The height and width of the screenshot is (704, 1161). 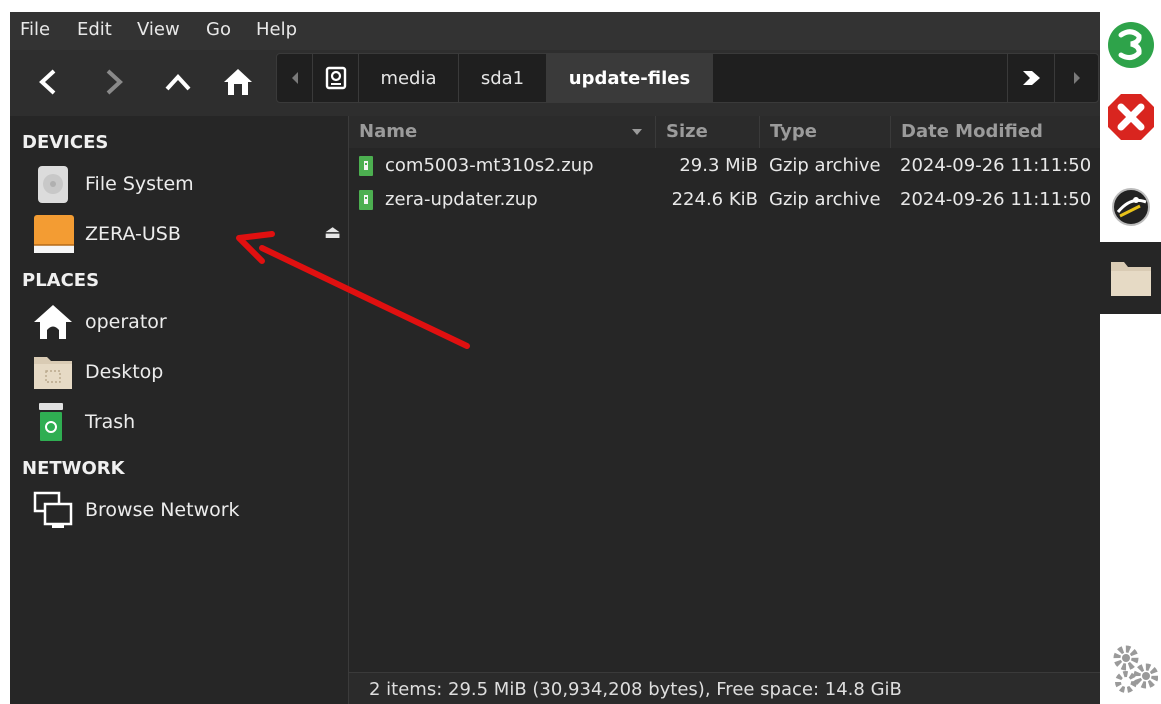 What do you see at coordinates (502, 132) in the screenshot?
I see `column-name: Name` at bounding box center [502, 132].